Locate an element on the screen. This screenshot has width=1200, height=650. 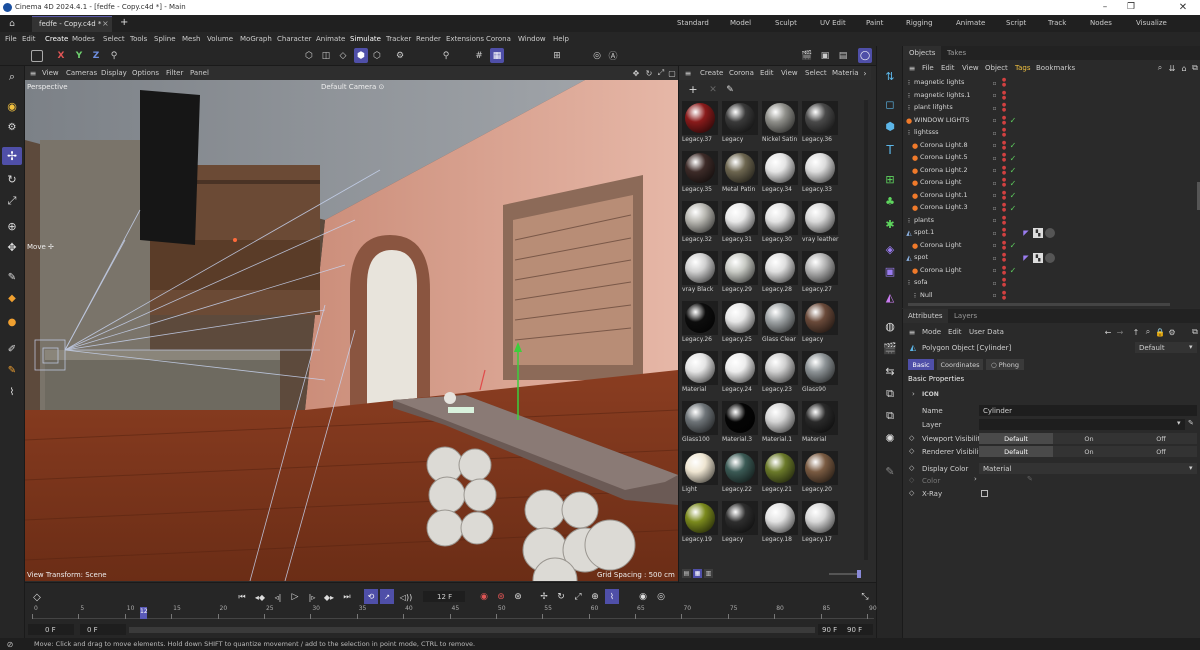
points-mode-icon: ⬡ is located at coordinates (309, 55).